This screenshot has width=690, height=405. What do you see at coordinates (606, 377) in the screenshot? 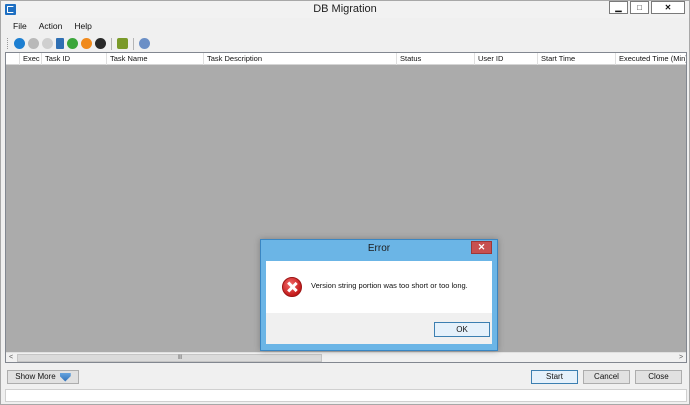
I see `cancel-button: Cancel` at bounding box center [606, 377].